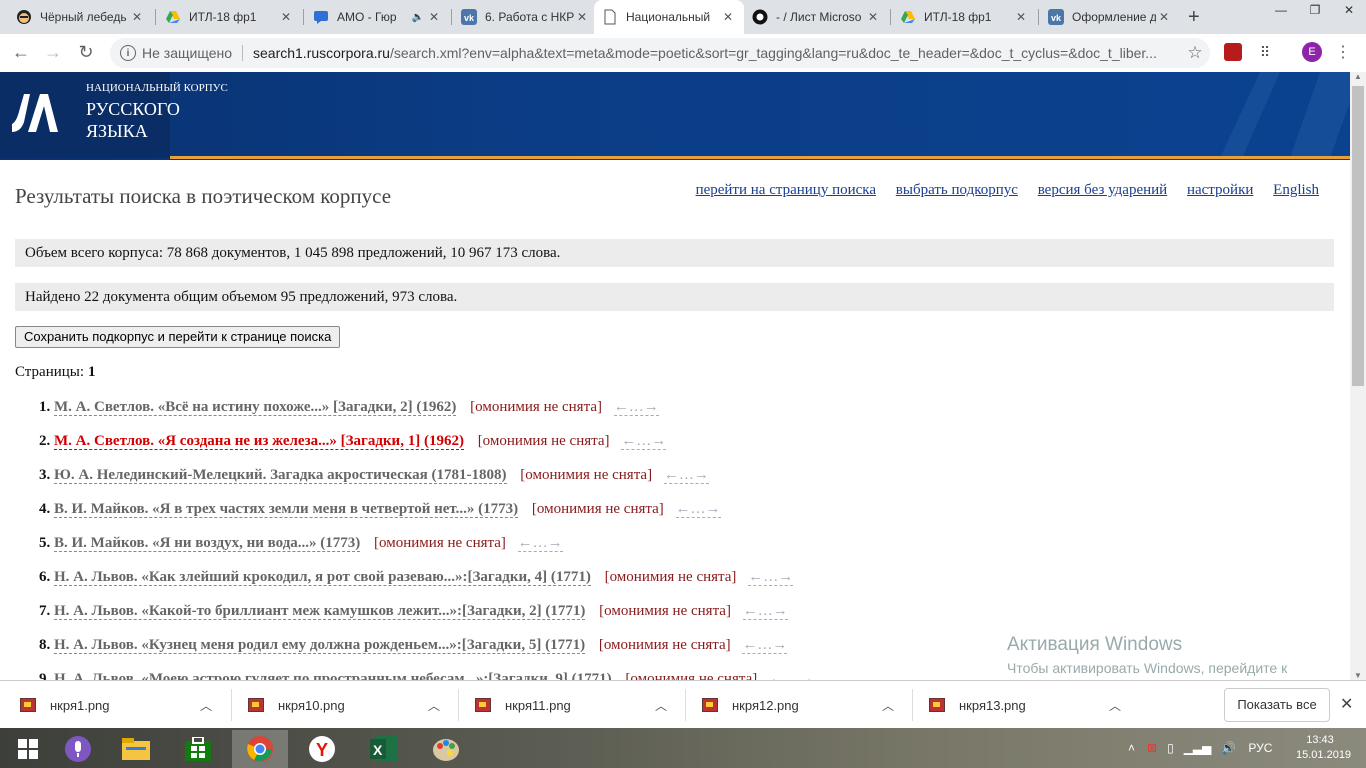  I want to click on download-item: нкря12.png ︿, so click(807, 705).